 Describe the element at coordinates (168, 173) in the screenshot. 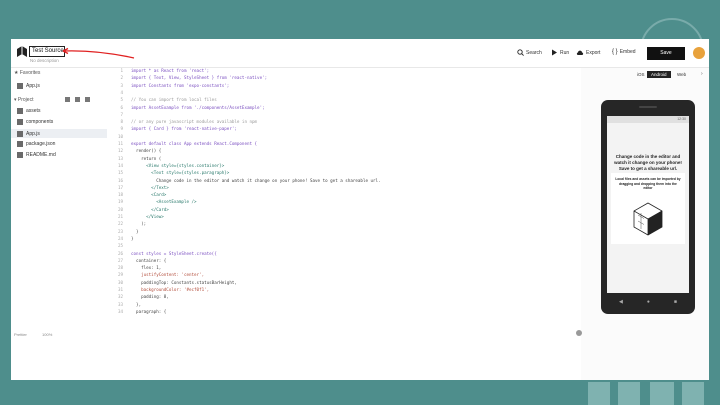

I see `code-line: 15 <Text style={styles.paragraph}>` at that location.